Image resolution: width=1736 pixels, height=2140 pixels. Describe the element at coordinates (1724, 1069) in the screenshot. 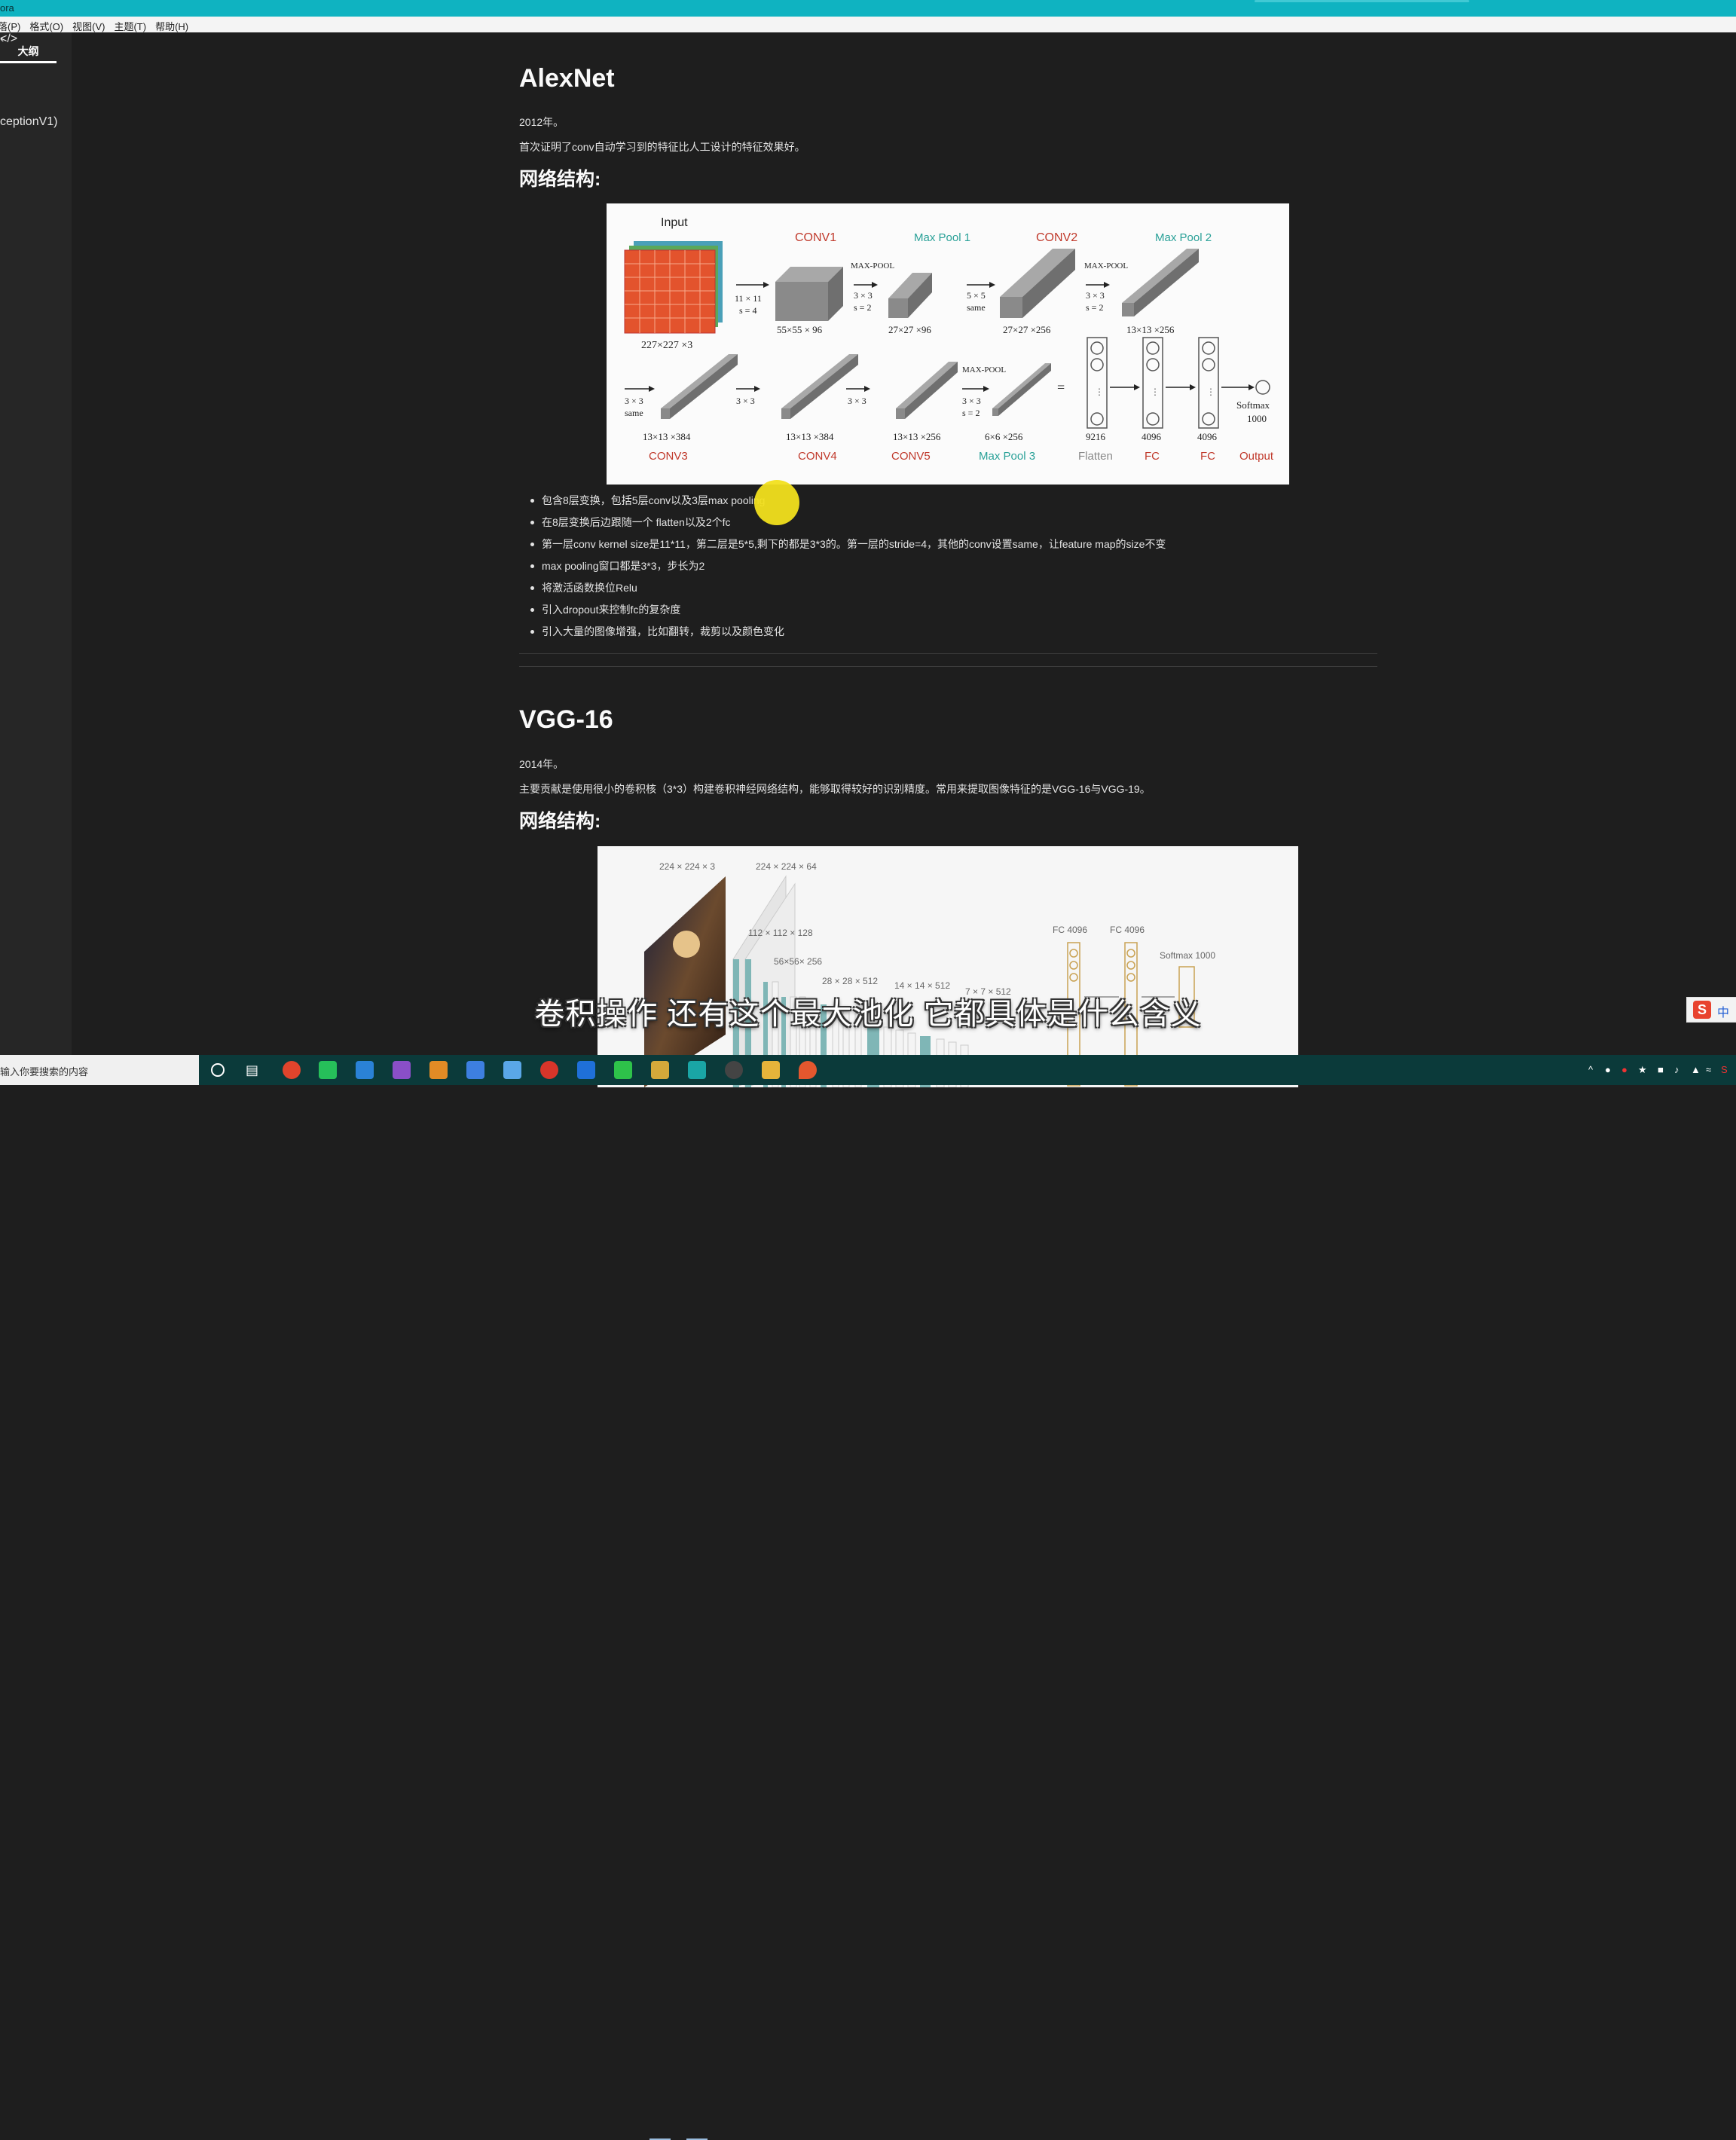

I see `sogou-tray-icon: S` at that location.